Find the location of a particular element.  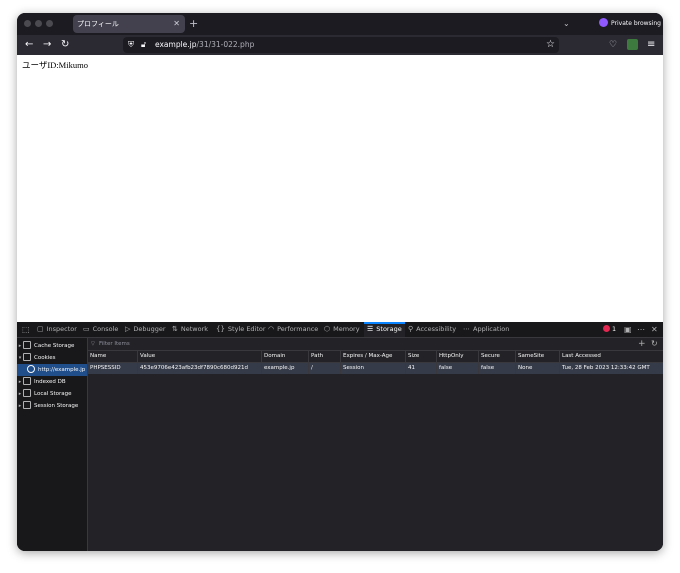

cell-last-accessed: Tue, 28 Feb 2023 12:33:42 GMT is located at coordinates (611, 368).